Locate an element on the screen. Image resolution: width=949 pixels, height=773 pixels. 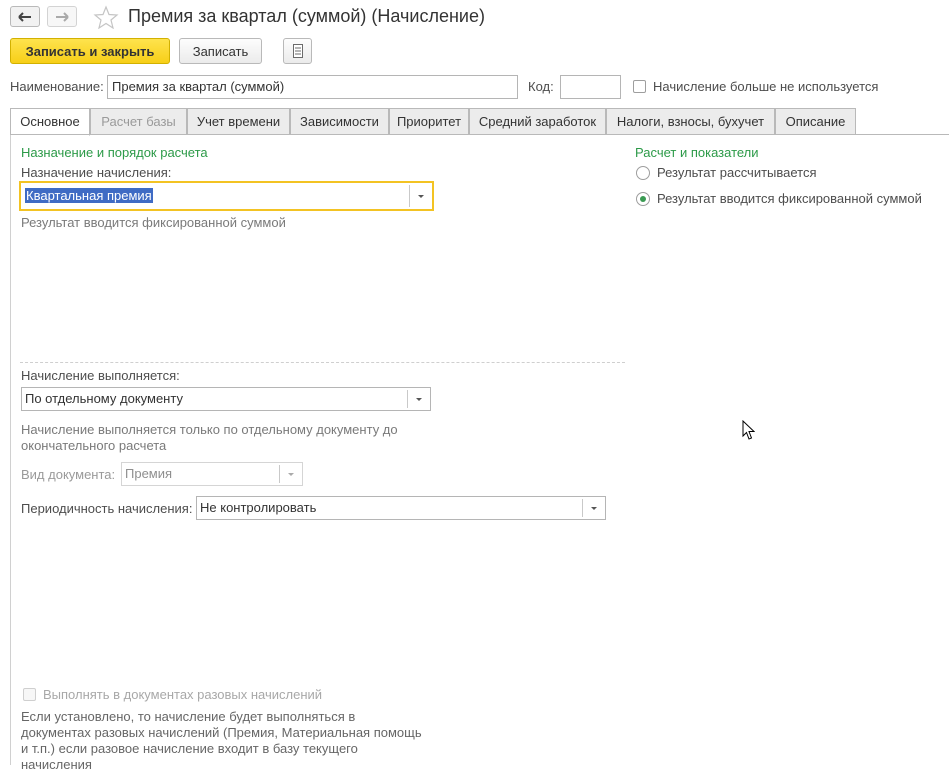
purpose-select: Квартальная премия is located at coordinates (226, 196).